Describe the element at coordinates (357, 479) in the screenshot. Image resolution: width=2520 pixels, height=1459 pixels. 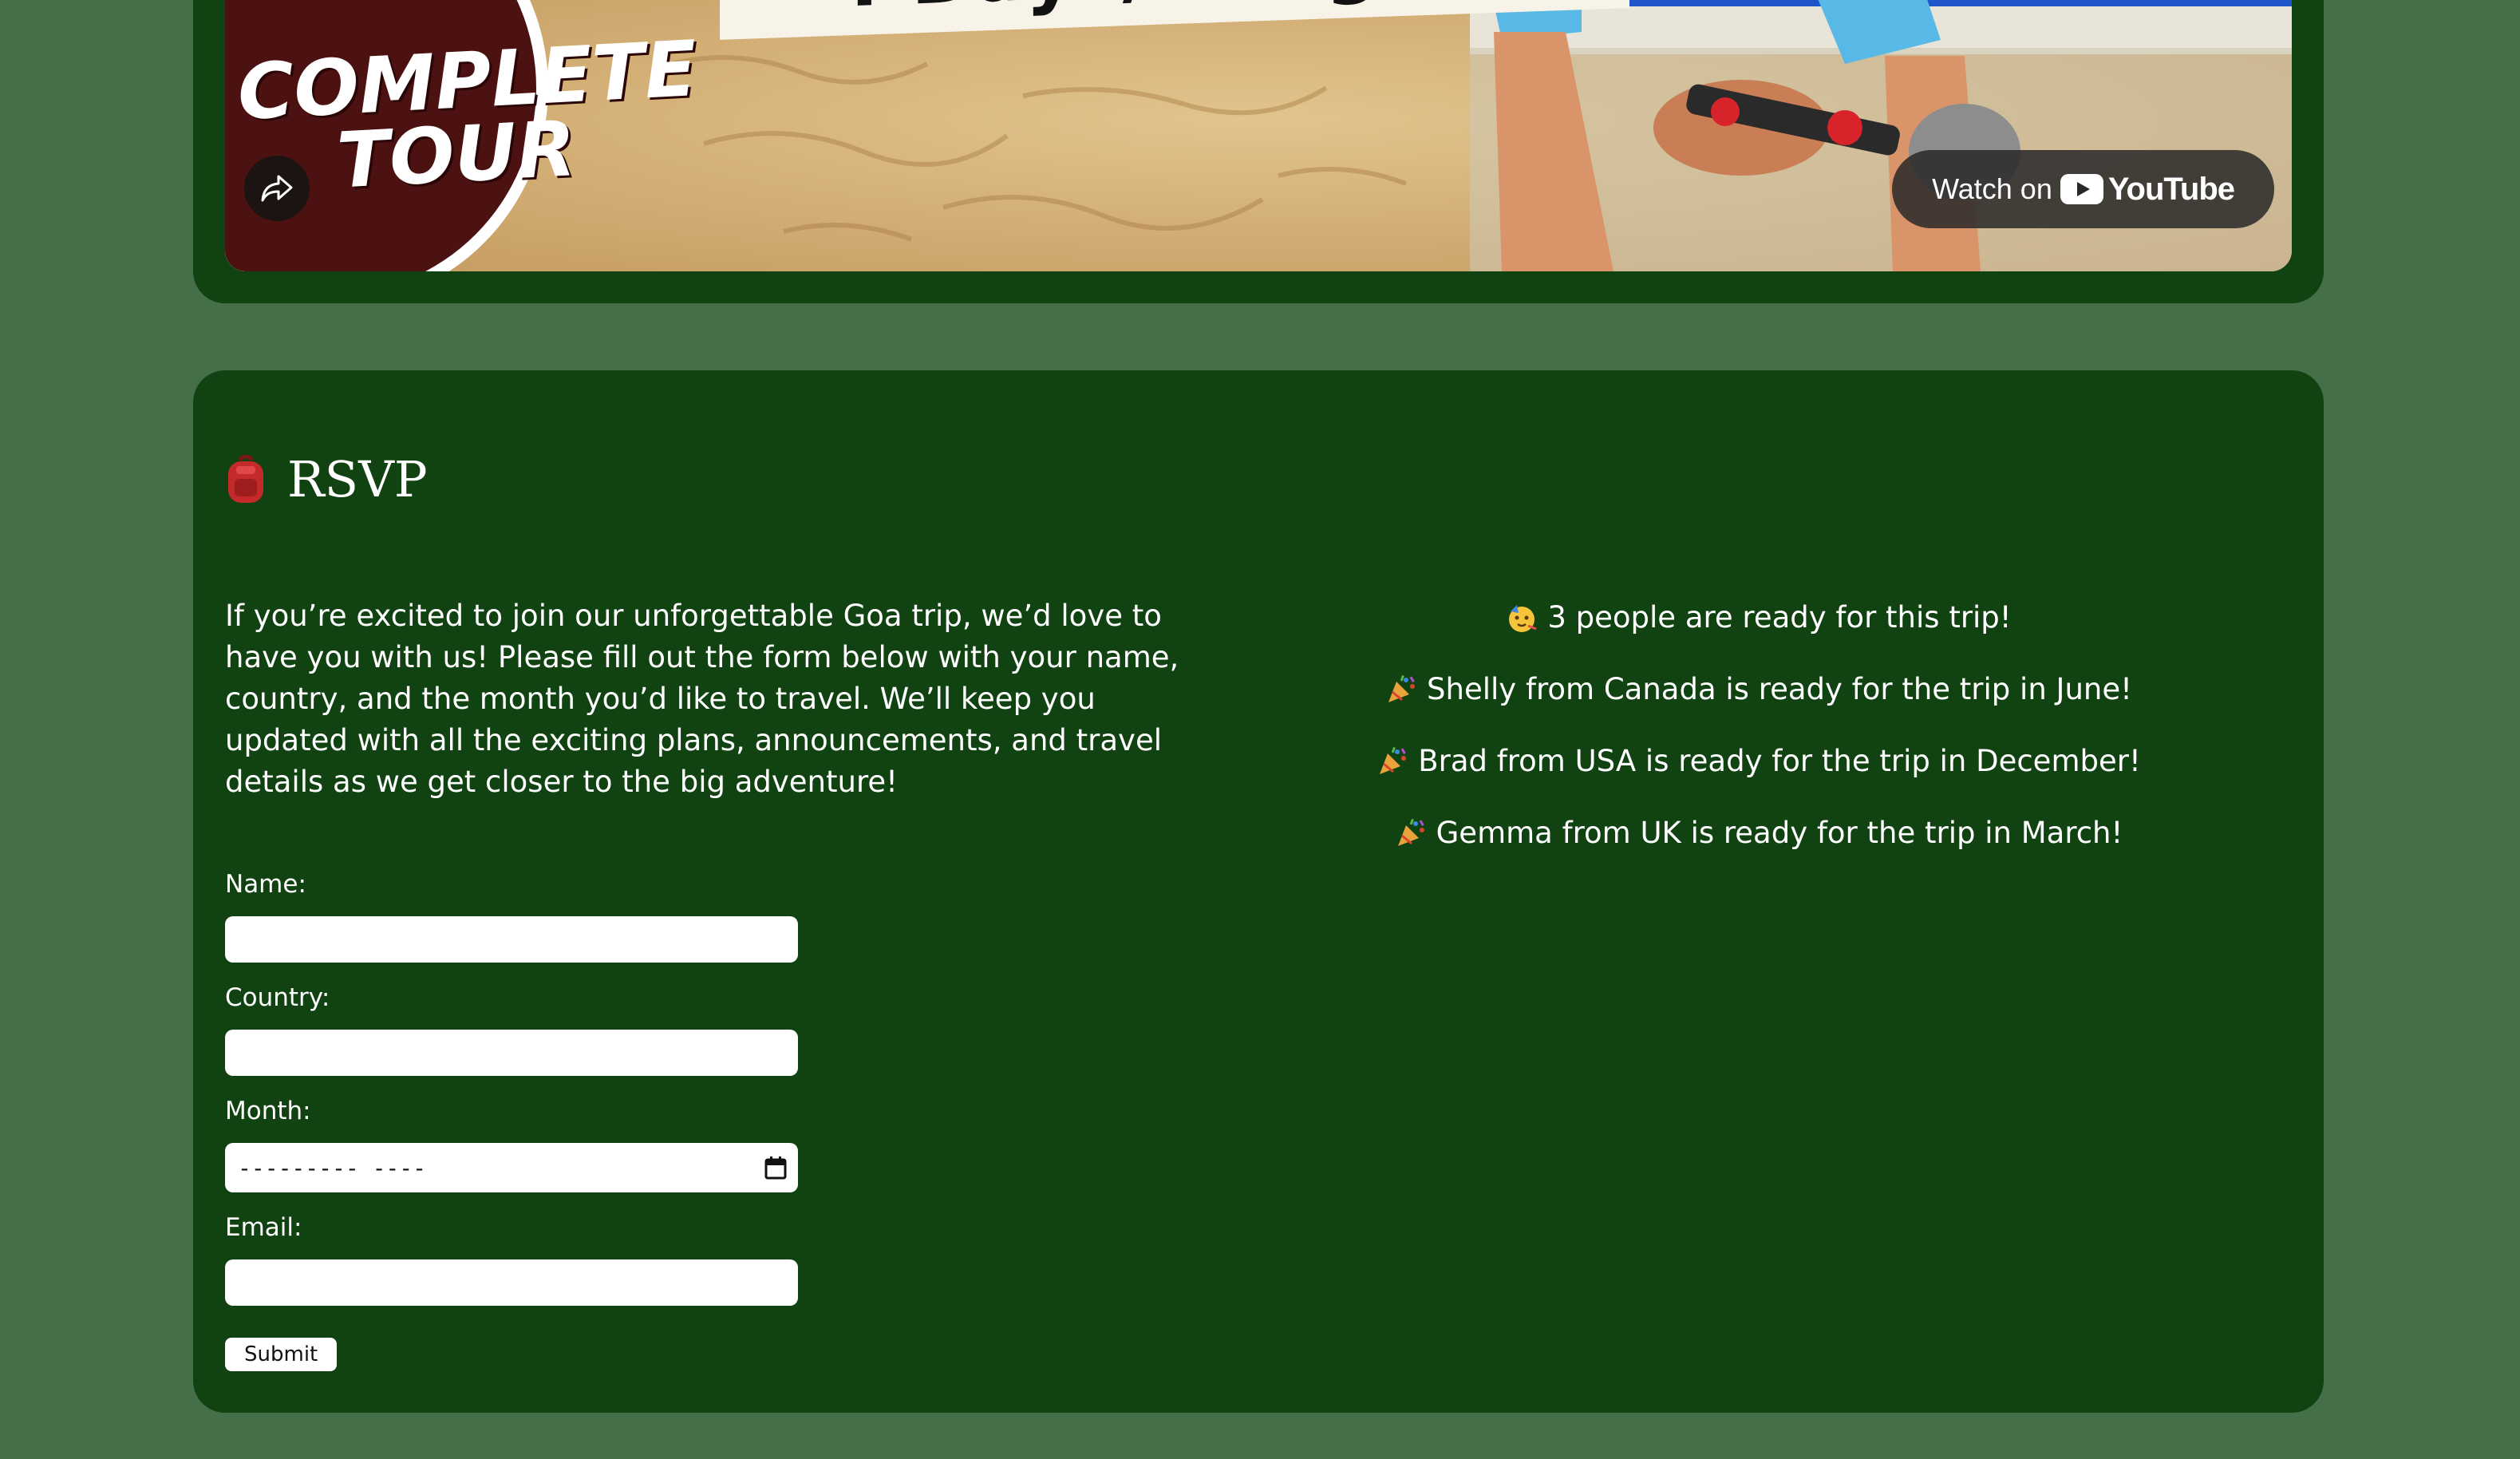
I see `rsvp-title: RSVP` at that location.